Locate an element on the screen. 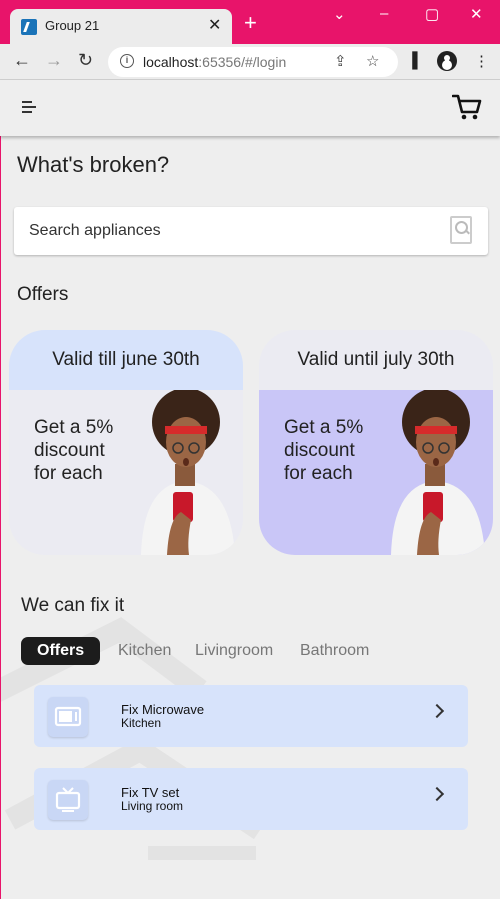 This screenshot has height=899, width=500. tab-title: Group 21 is located at coordinates (72, 25).